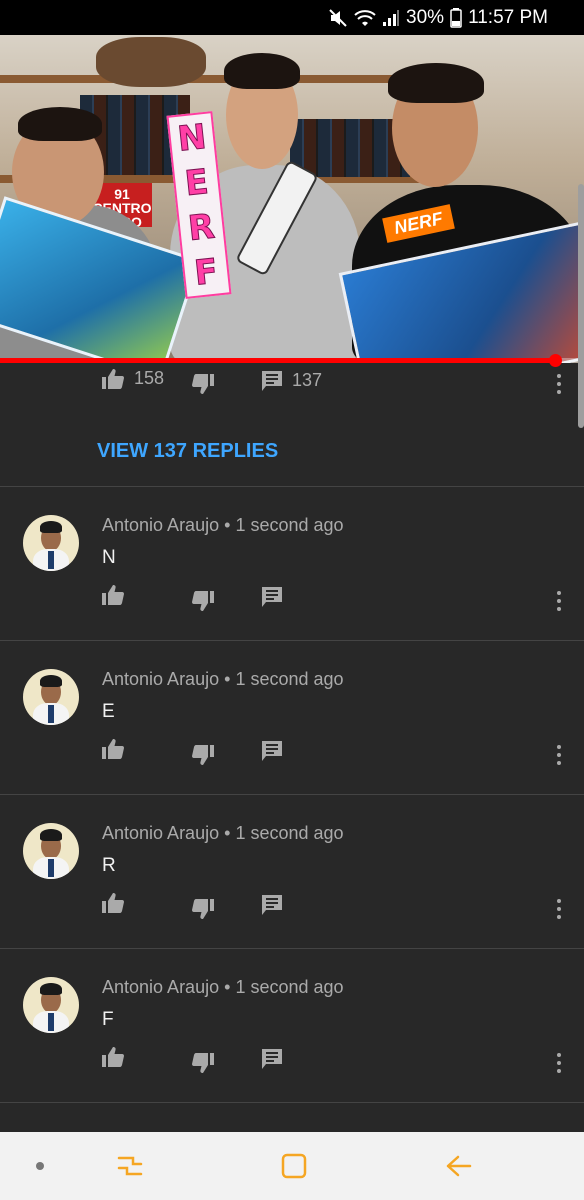 This screenshot has height=1200, width=584. Describe the element at coordinates (109, 865) in the screenshot. I see `comment-text: R` at that location.